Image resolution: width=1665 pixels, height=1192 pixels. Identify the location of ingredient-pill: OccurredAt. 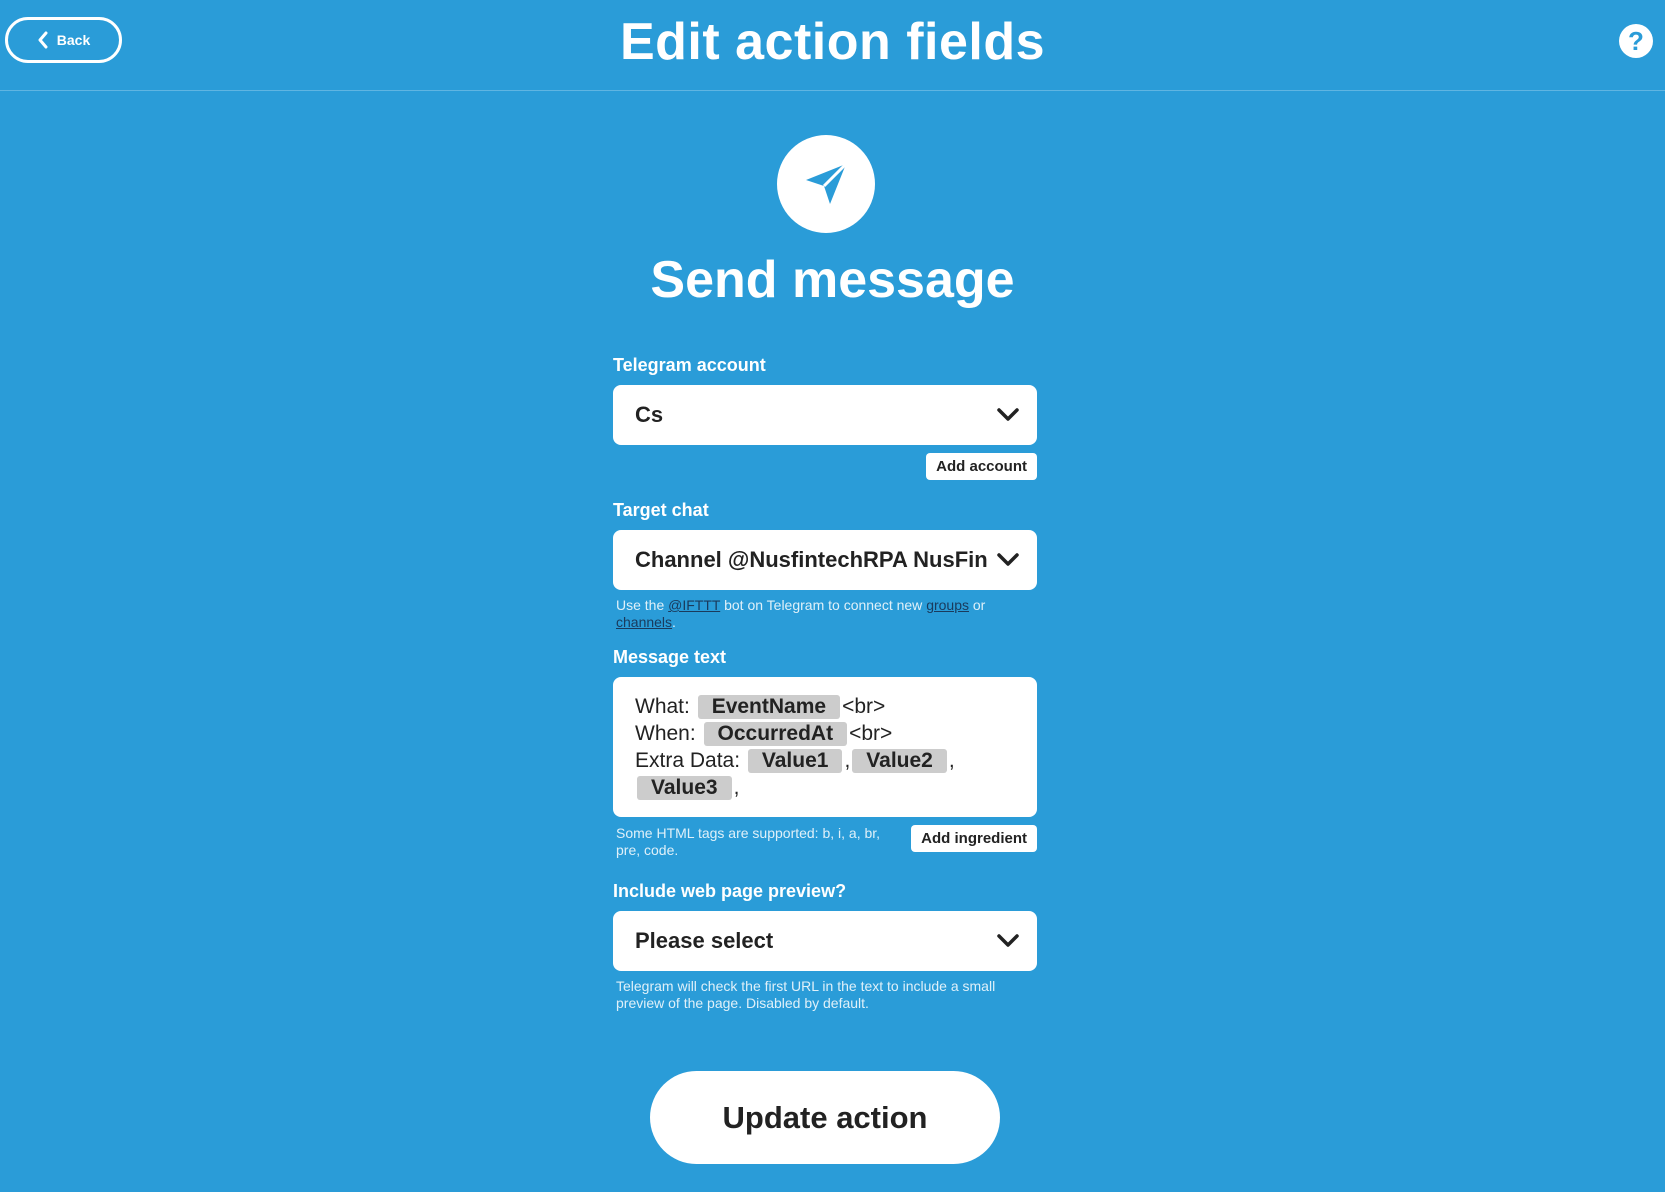
(775, 734).